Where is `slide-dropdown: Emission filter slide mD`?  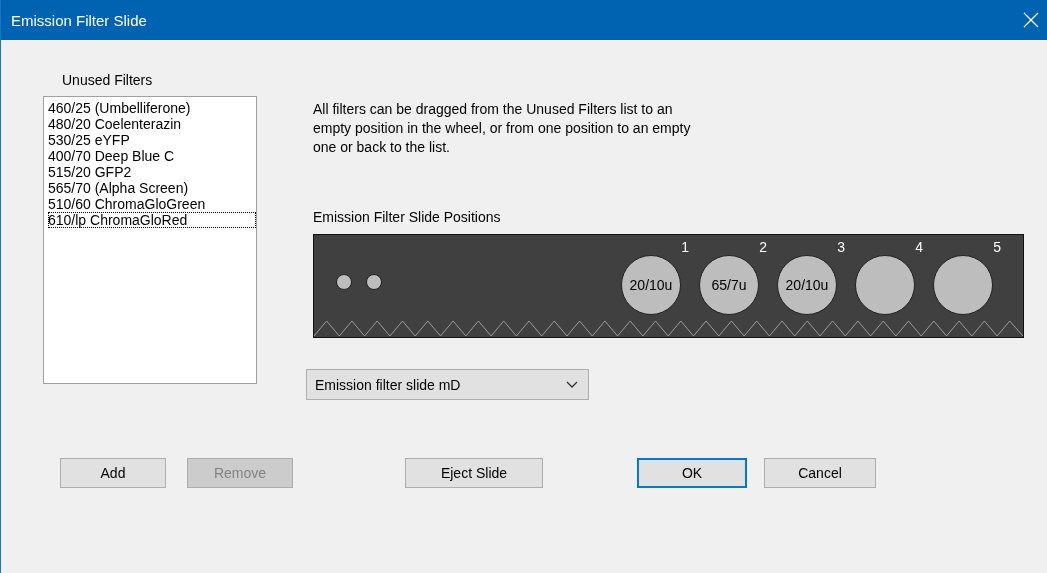 slide-dropdown: Emission filter slide mD is located at coordinates (447, 384).